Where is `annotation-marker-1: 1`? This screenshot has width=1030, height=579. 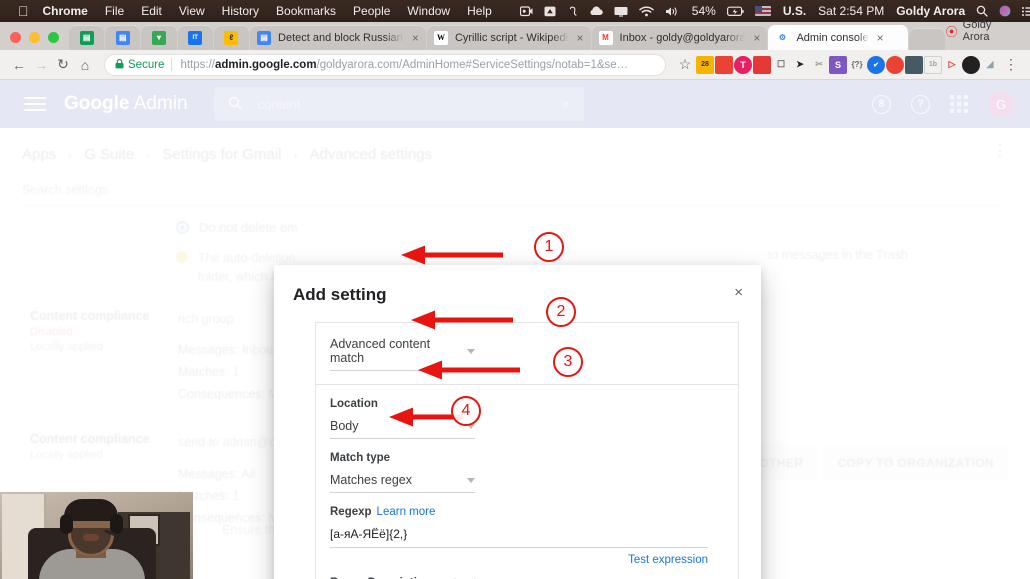 annotation-marker-1: 1 is located at coordinates (549, 247).